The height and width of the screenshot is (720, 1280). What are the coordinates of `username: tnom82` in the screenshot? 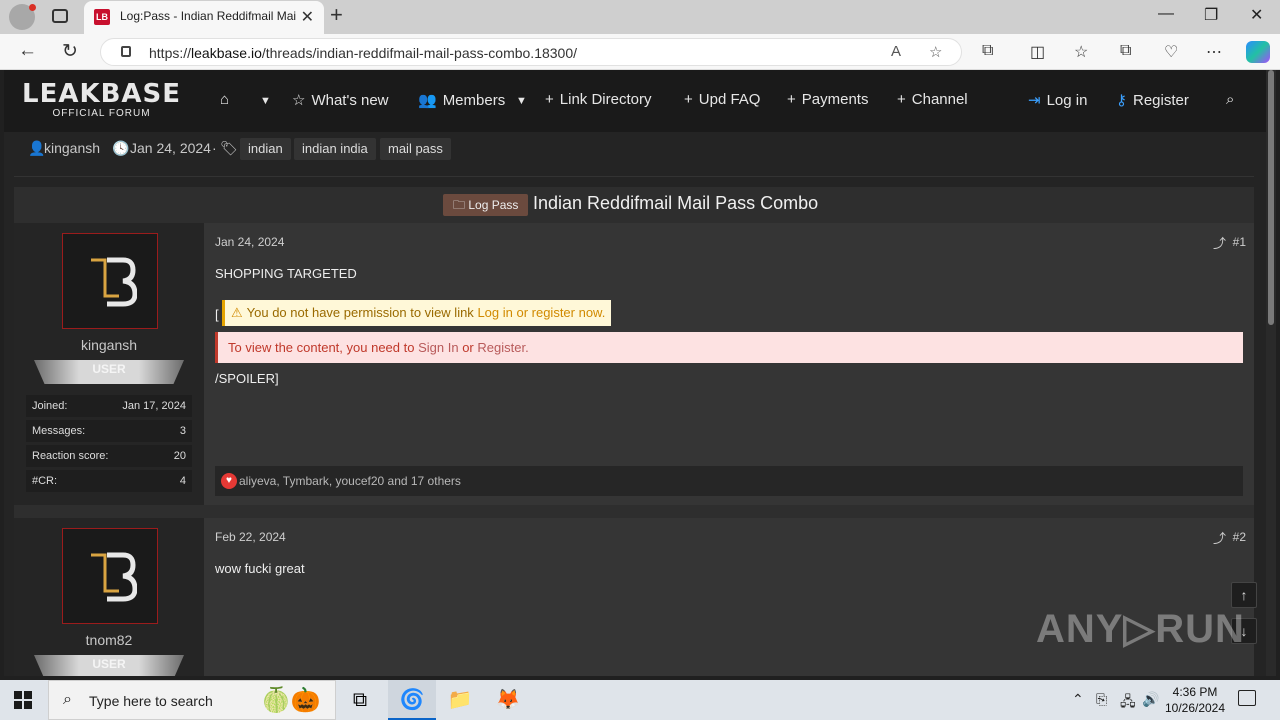 It's located at (109, 640).